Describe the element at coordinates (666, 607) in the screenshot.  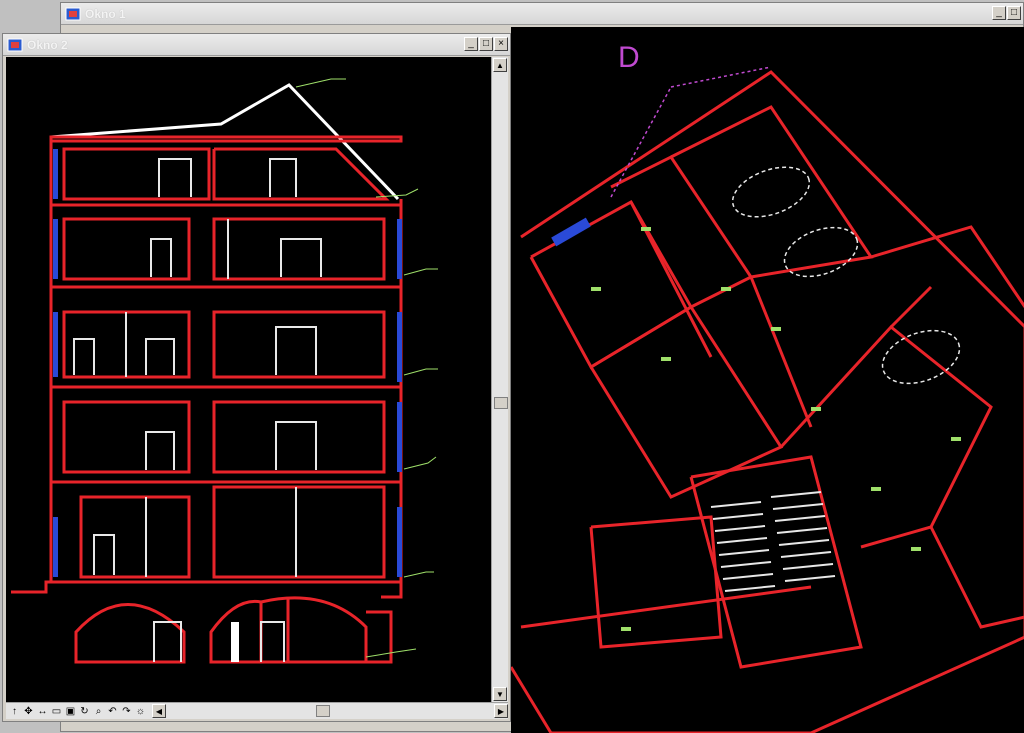
I see `plan-wall-i` at that location.